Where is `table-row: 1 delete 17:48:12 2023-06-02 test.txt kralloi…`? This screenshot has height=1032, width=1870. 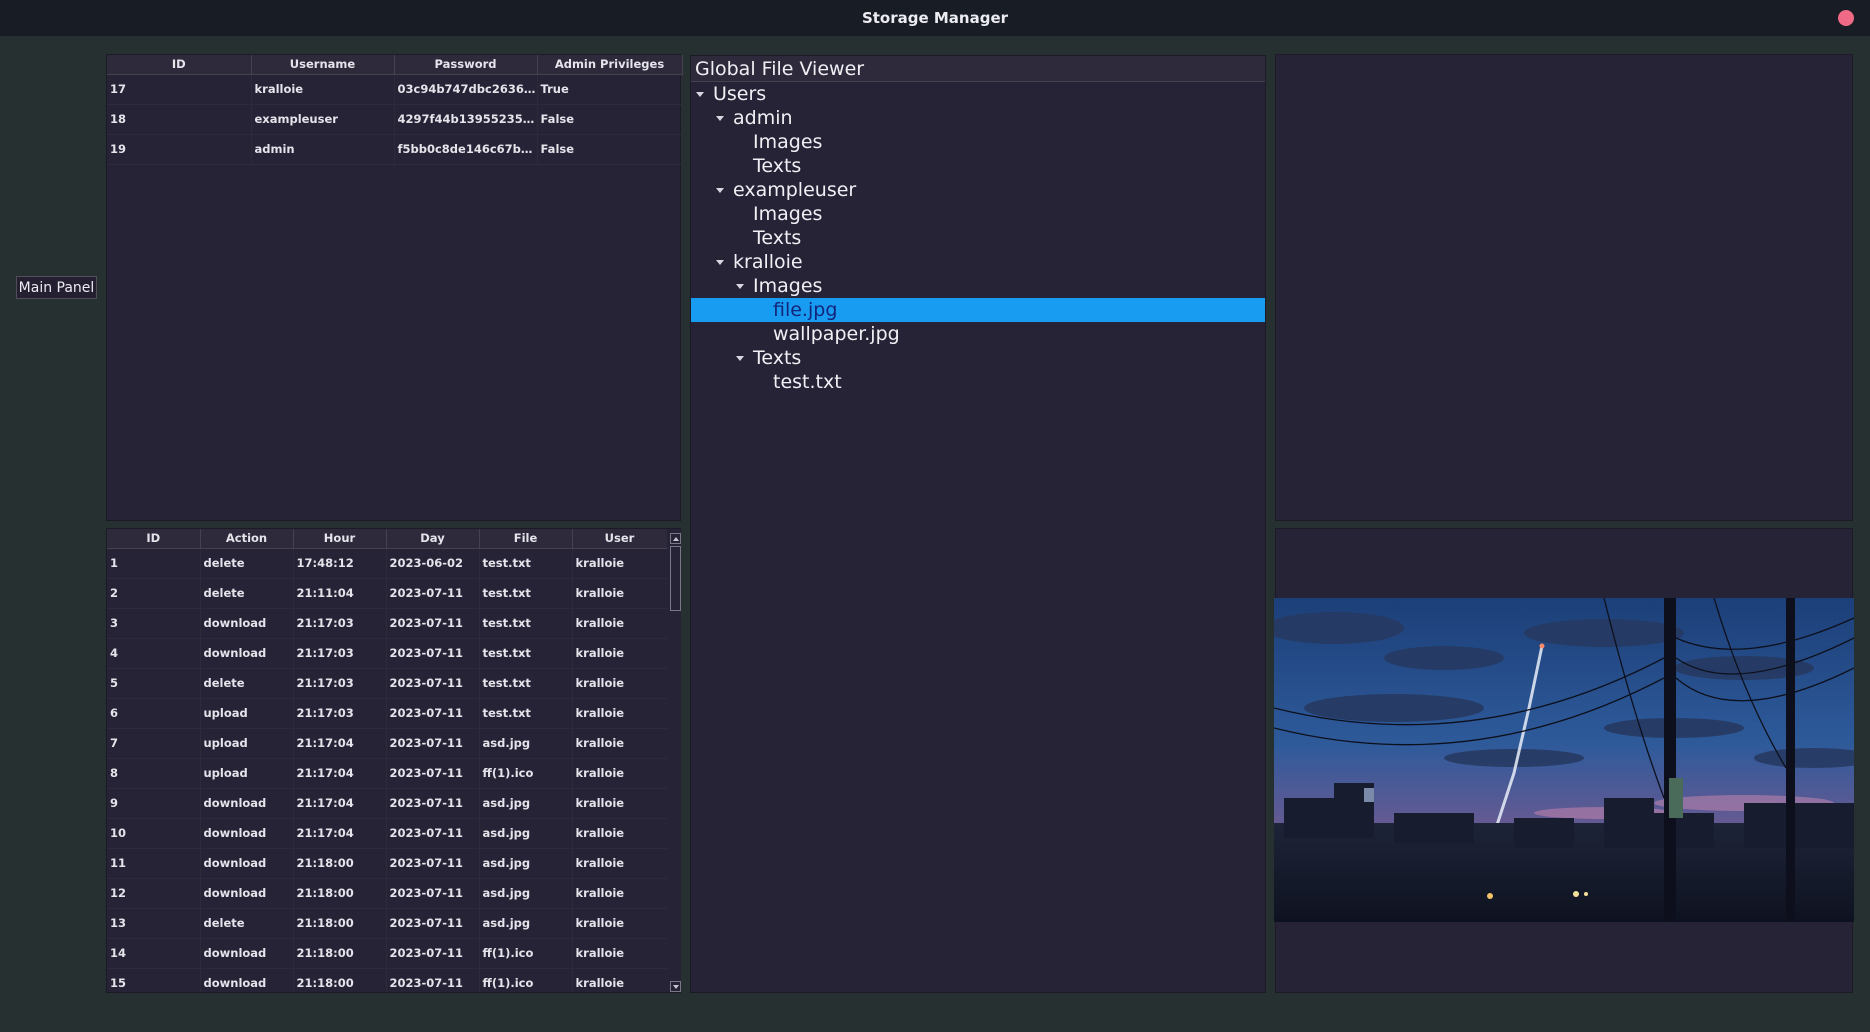 table-row: 1 delete 17:48:12 2023-06-02 test.txt kralloi… is located at coordinates (387, 563).